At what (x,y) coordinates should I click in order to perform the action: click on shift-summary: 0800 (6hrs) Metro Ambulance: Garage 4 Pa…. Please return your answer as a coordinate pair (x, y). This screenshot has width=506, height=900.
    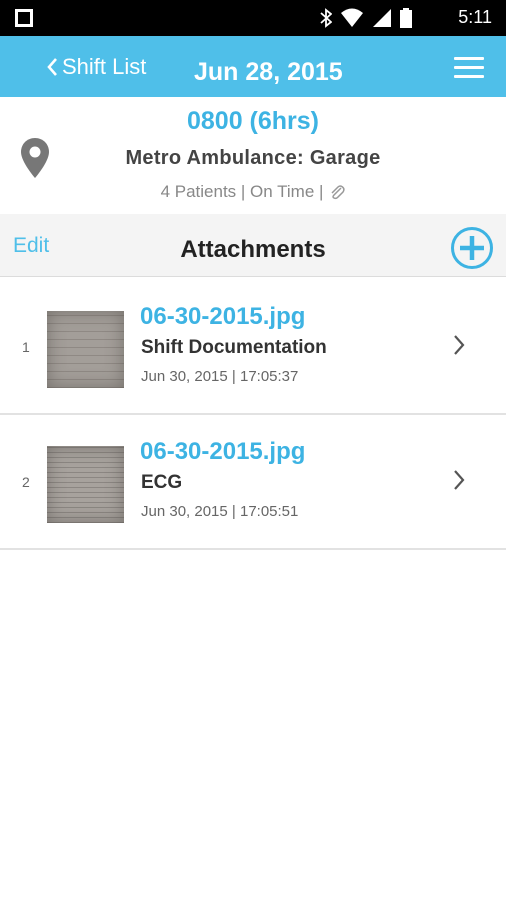
    Looking at the image, I should click on (253, 155).